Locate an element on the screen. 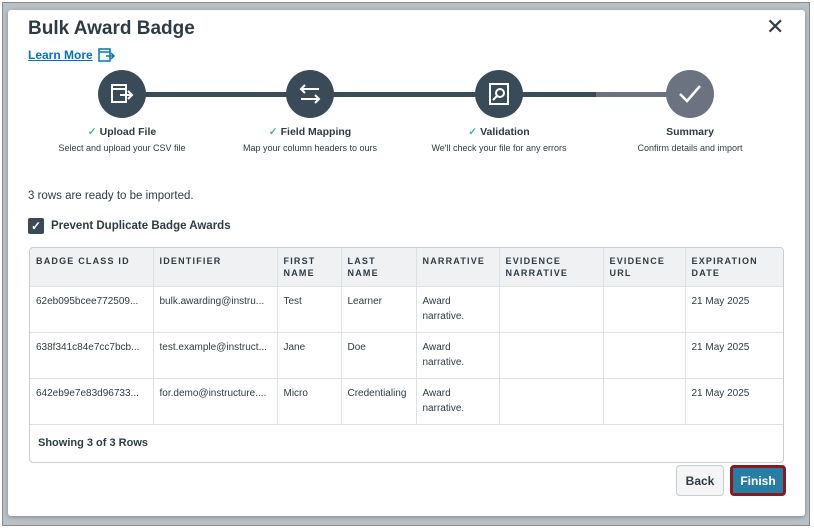 The height and width of the screenshot is (531, 814). arrows-swap-icon is located at coordinates (310, 94).